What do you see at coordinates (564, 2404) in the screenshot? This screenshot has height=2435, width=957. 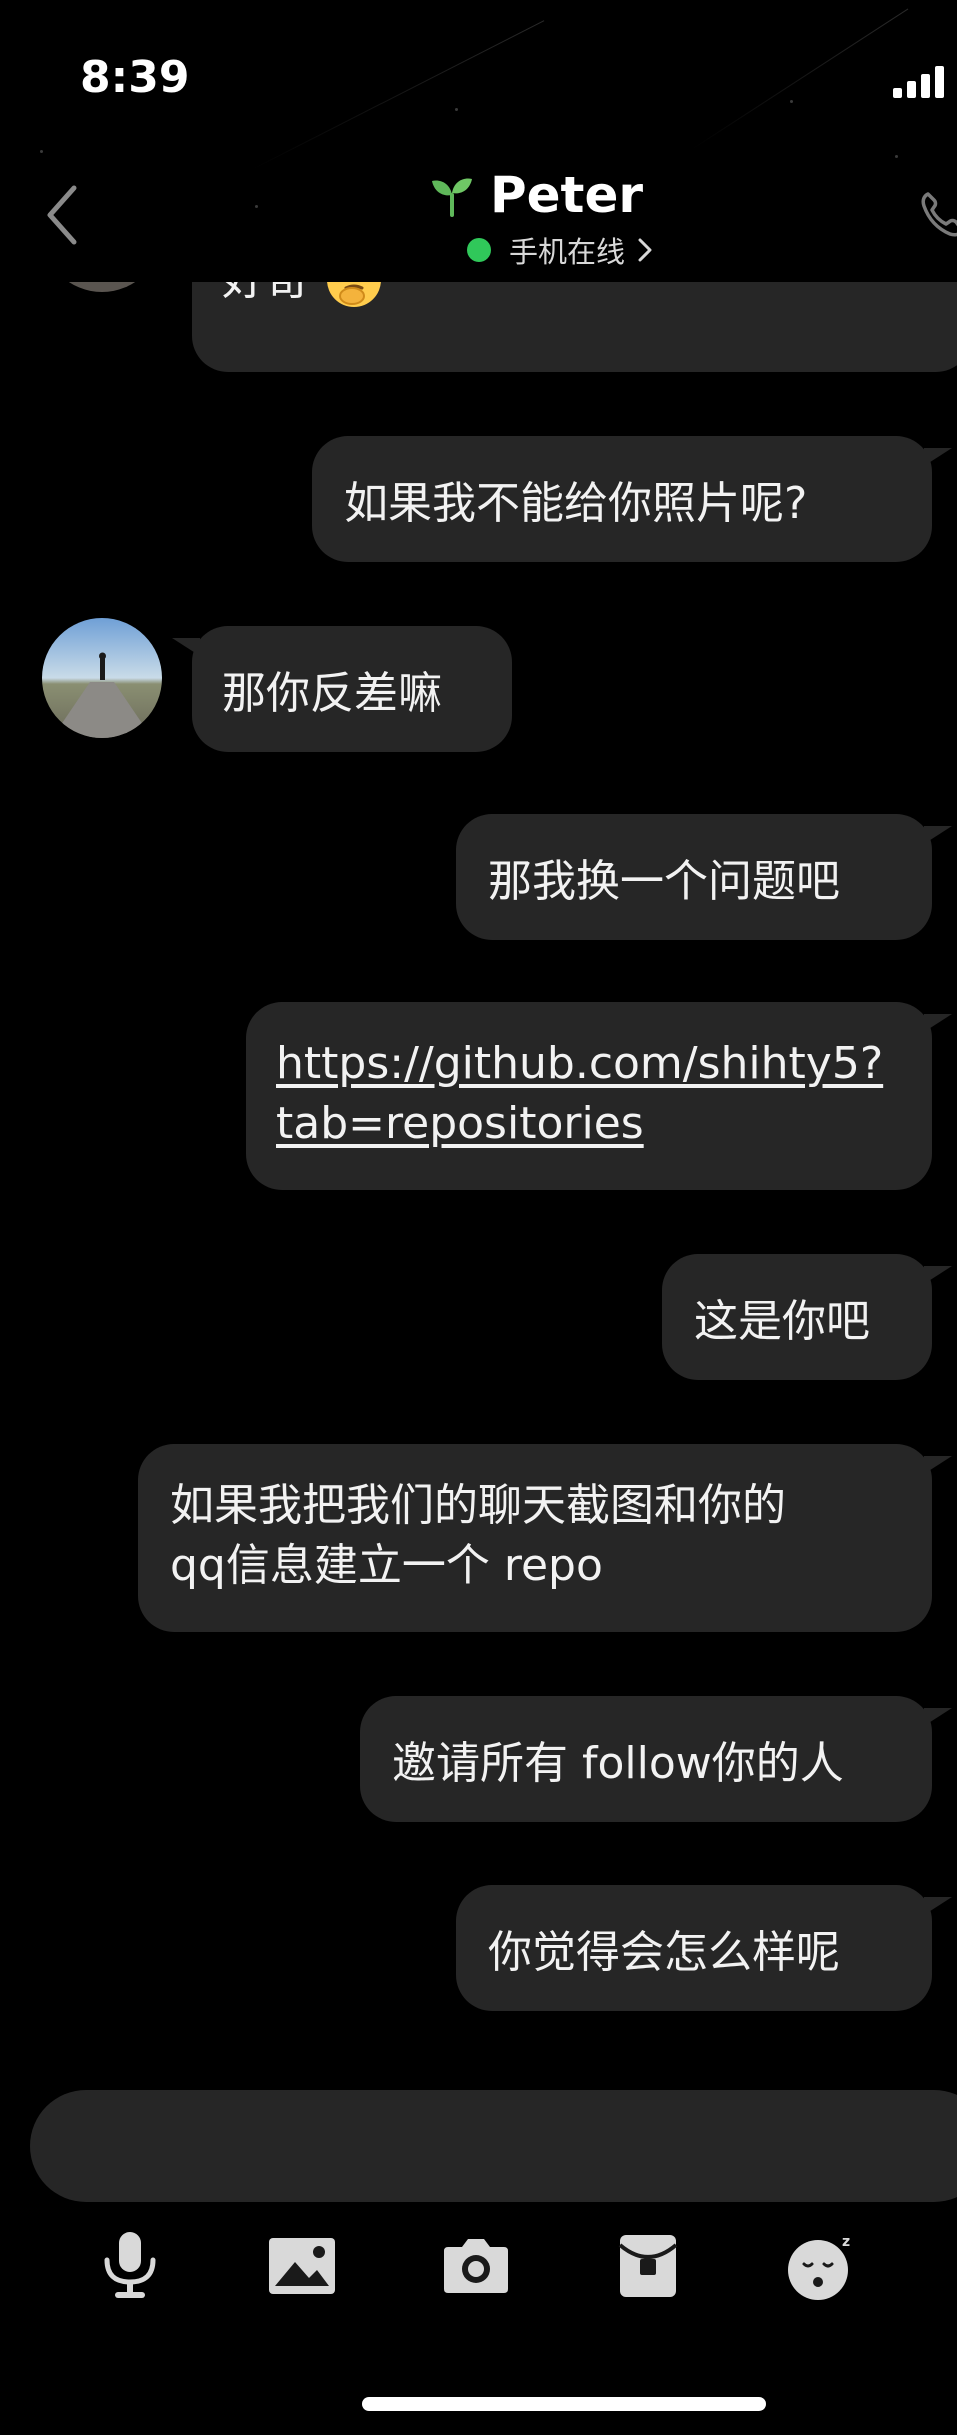 I see `home-indicator` at bounding box center [564, 2404].